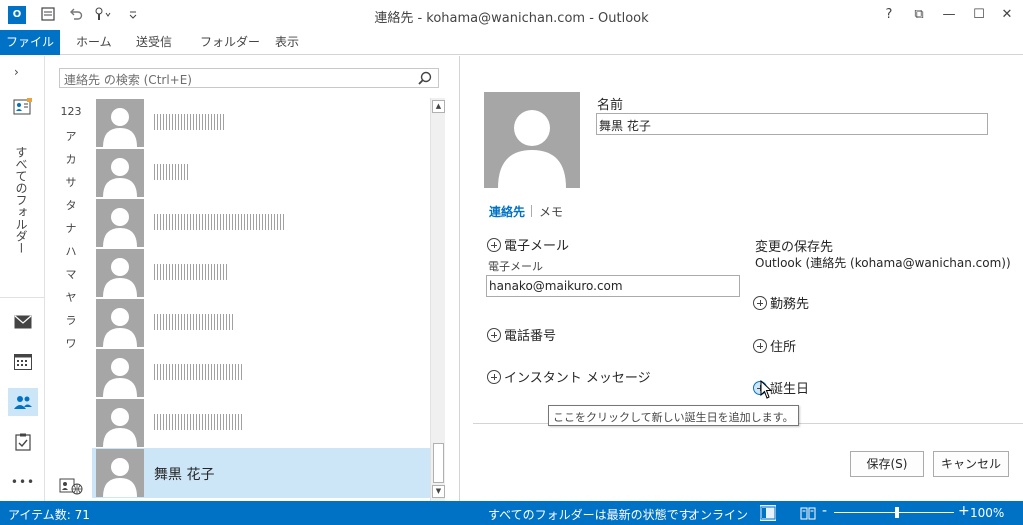 This screenshot has height=525, width=1023. I want to click on touch-mode-icon, so click(102, 15).